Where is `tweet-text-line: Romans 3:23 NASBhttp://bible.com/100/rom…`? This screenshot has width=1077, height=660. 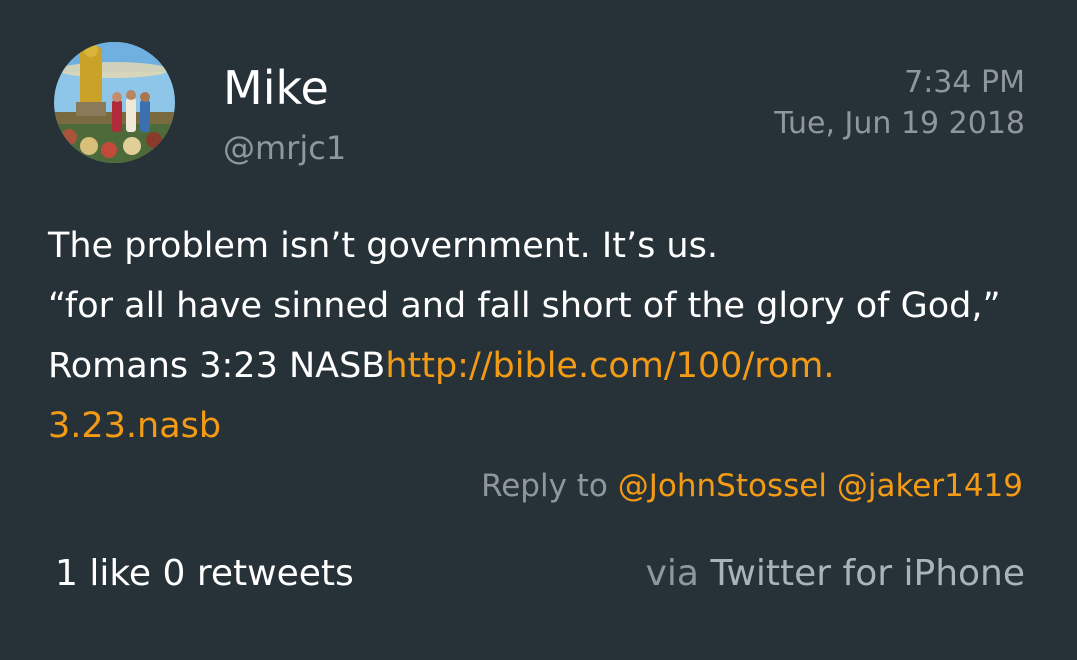 tweet-text-line: Romans 3:23 NASBhttp://bible.com/100/rom… is located at coordinates (543, 366).